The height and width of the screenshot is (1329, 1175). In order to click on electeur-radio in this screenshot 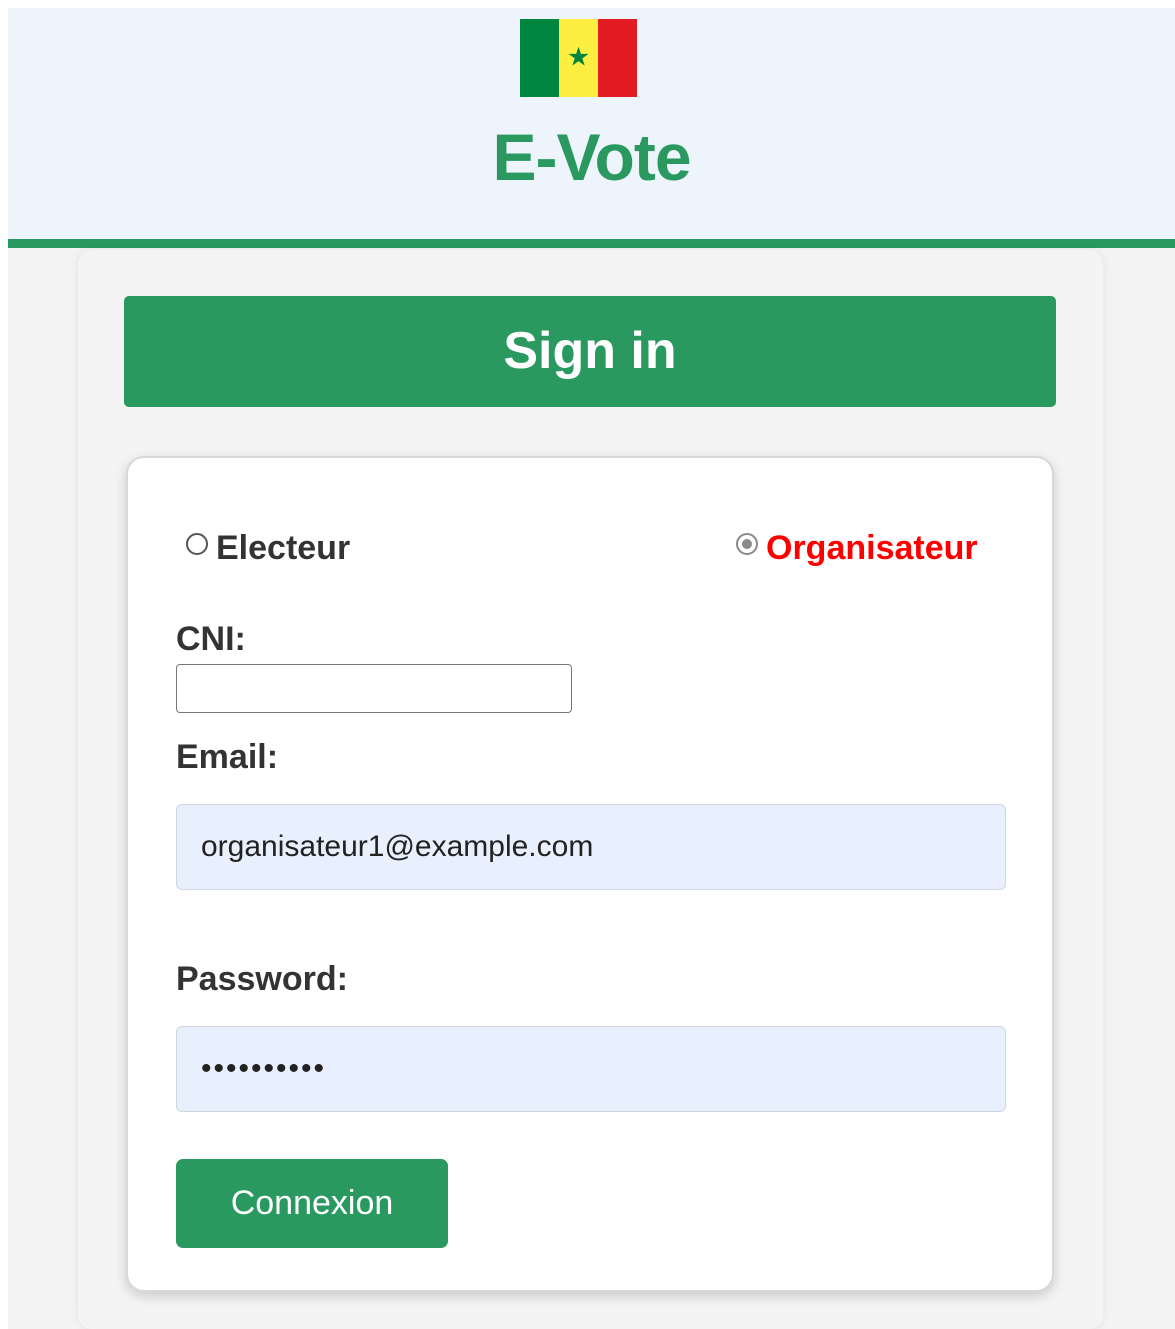, I will do `click(197, 544)`.